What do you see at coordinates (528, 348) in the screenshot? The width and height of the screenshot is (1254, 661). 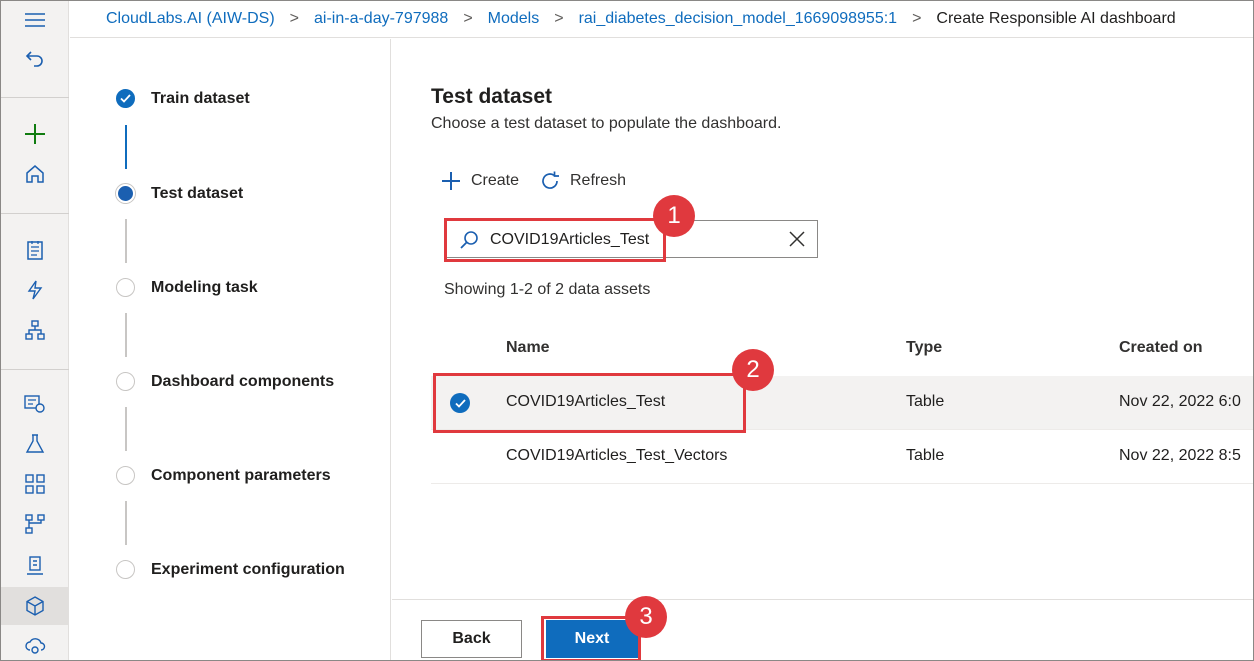 I see `column-header-name: Name` at bounding box center [528, 348].